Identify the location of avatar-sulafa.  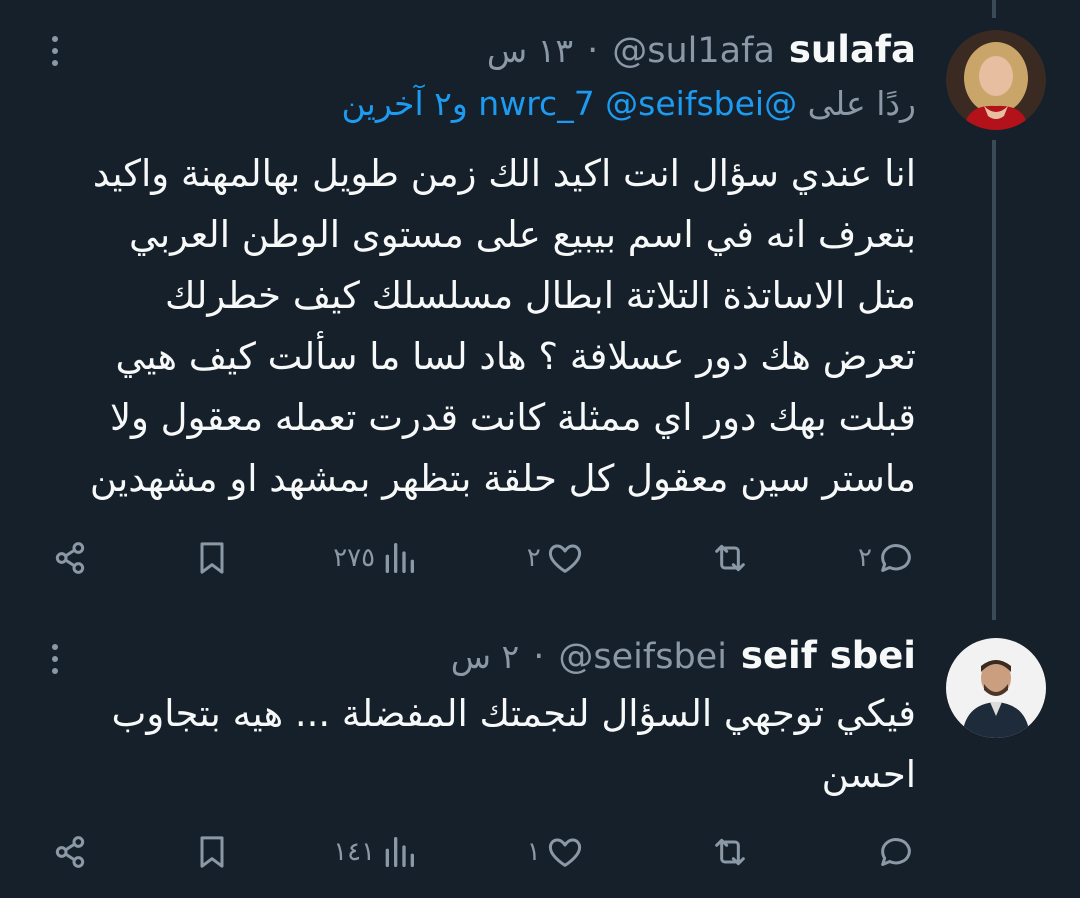
(996, 80).